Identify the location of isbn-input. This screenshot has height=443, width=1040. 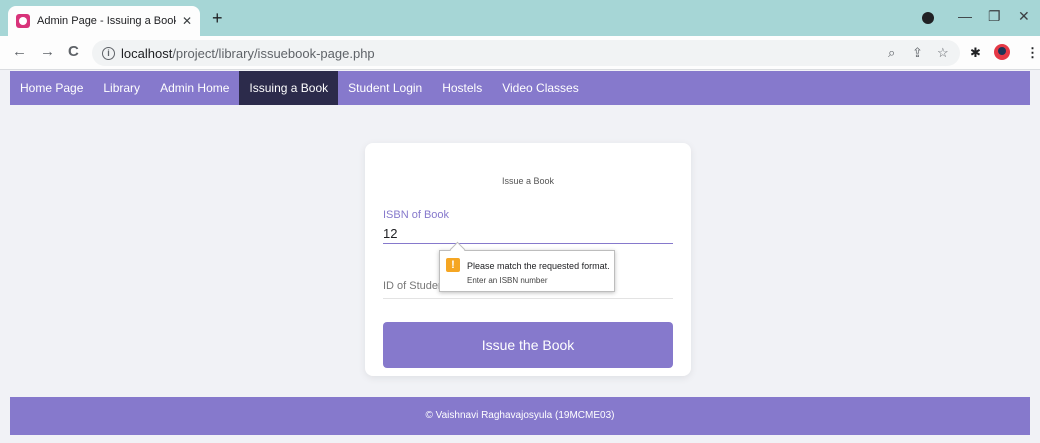
(528, 234).